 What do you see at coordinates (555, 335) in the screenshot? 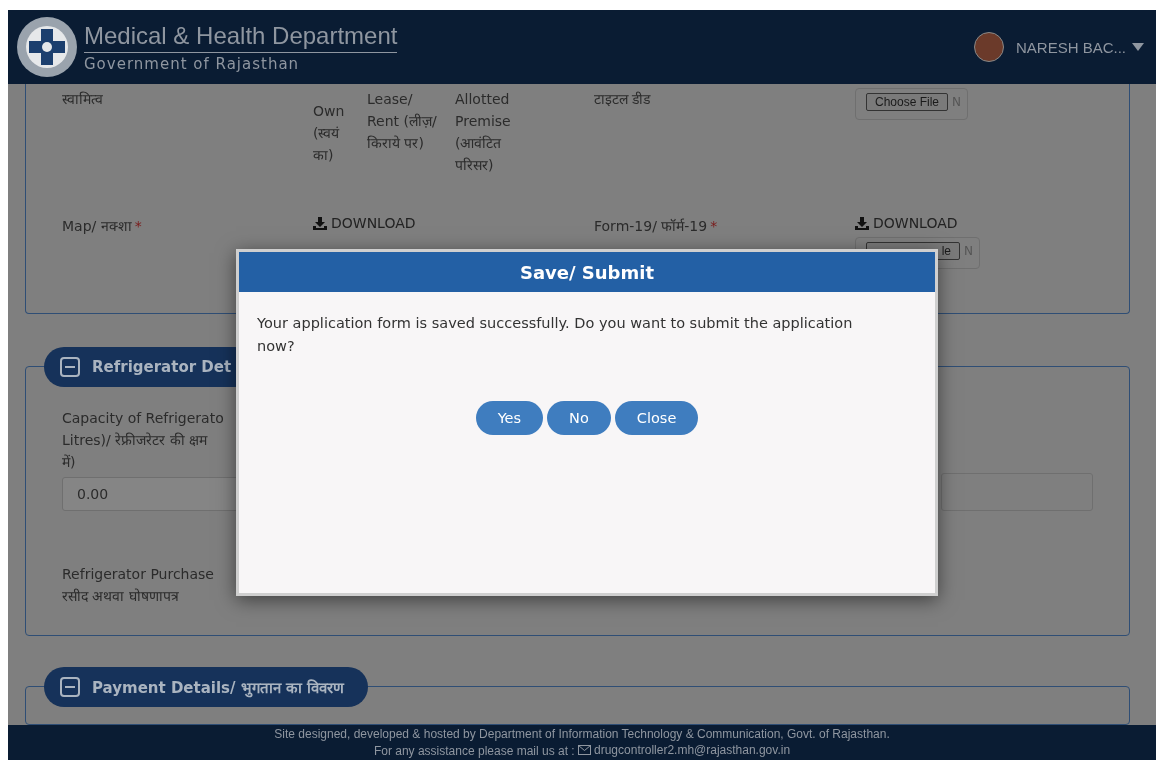
I see `dialog-message: Your application form is saved successfully. Do you want to submit the application now?` at bounding box center [555, 335].